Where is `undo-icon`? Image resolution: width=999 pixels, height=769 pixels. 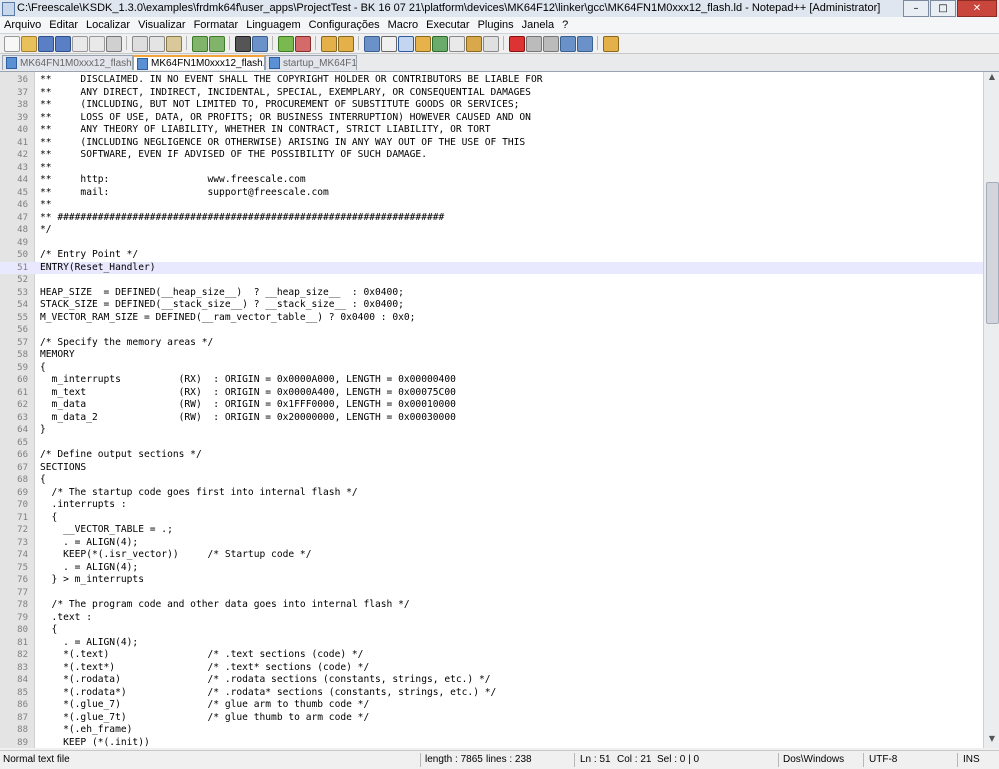
undo-icon is located at coordinates (200, 44).